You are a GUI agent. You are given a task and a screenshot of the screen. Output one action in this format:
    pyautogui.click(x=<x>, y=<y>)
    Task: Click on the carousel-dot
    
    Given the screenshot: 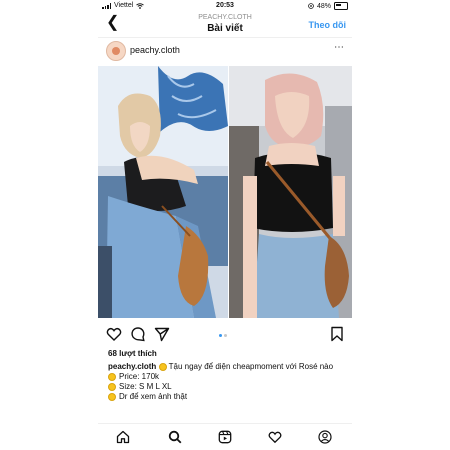 What is the action you would take?
    pyautogui.click(x=225, y=335)
    